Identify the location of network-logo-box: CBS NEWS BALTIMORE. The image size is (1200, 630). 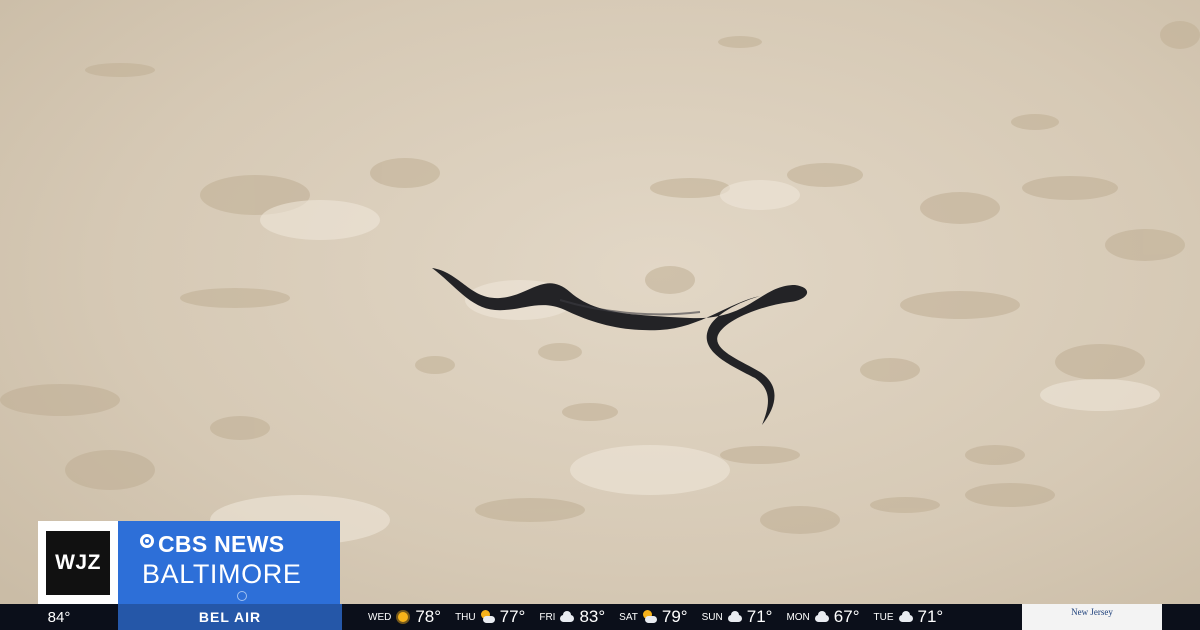
(229, 562).